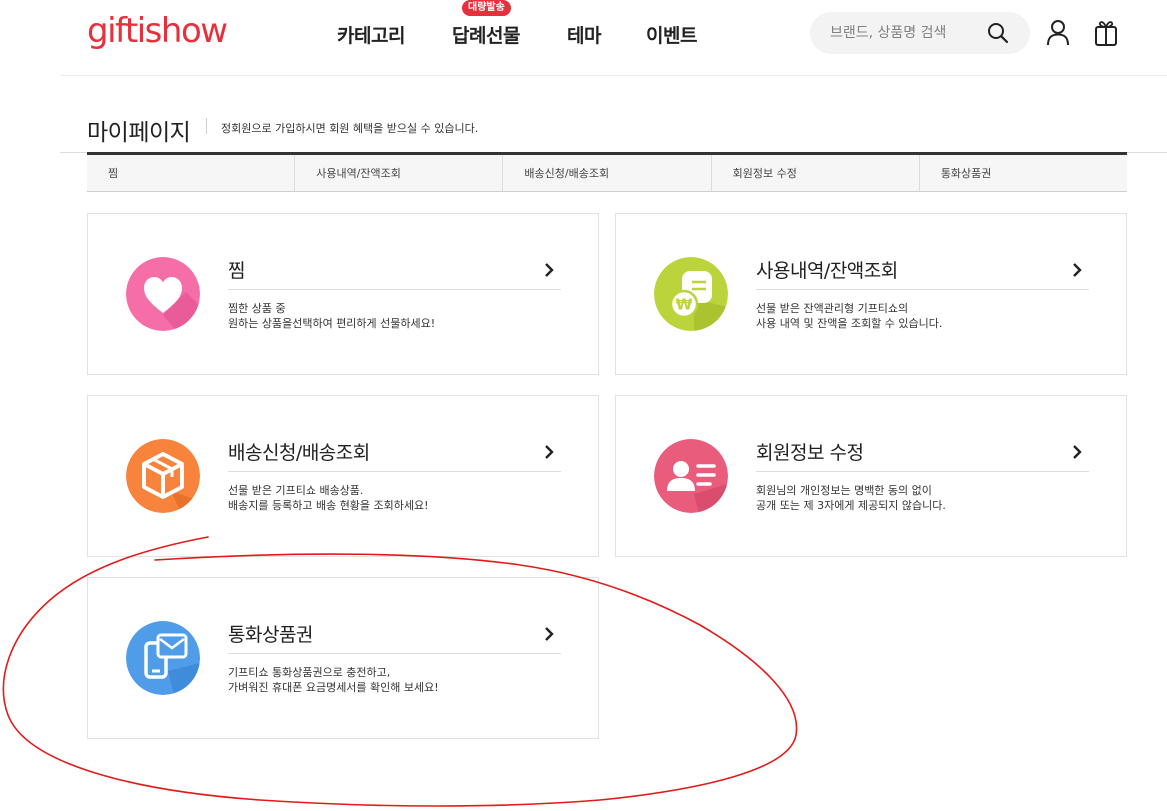 The image size is (1167, 811). I want to click on card-description-line: 배송지를 등록하고 배송 현황을 조회하세요!, so click(328, 505).